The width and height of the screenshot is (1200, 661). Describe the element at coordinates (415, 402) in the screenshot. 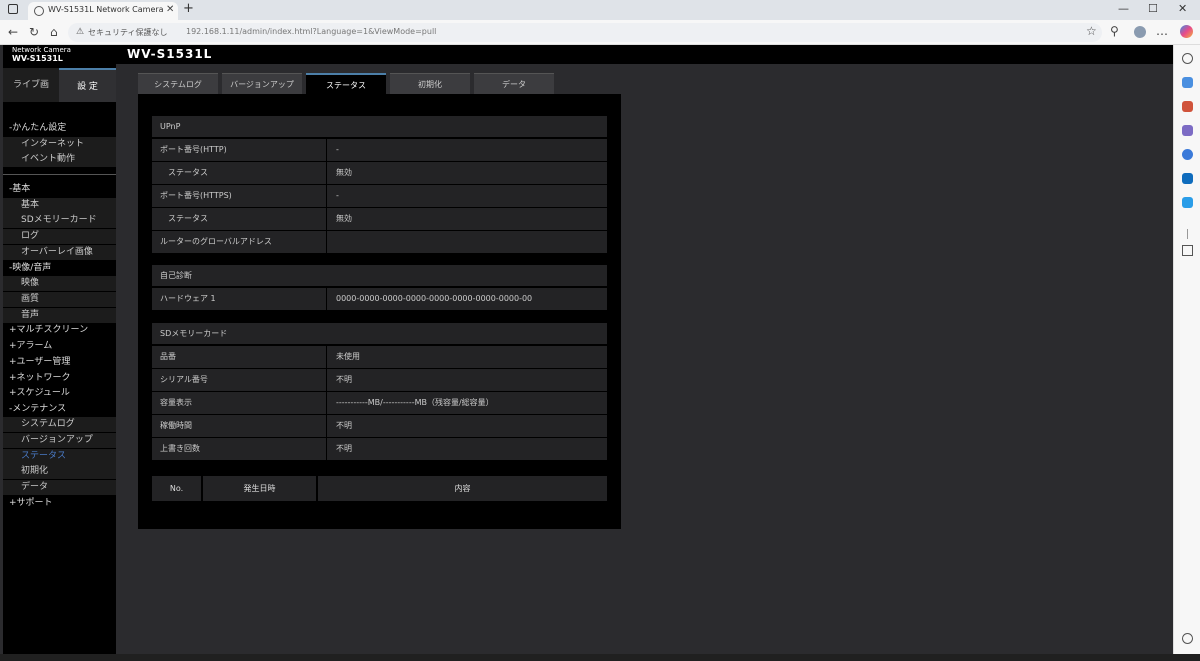

I see `row-value: -----------MB/-----------MB（残容量/総容量）` at that location.